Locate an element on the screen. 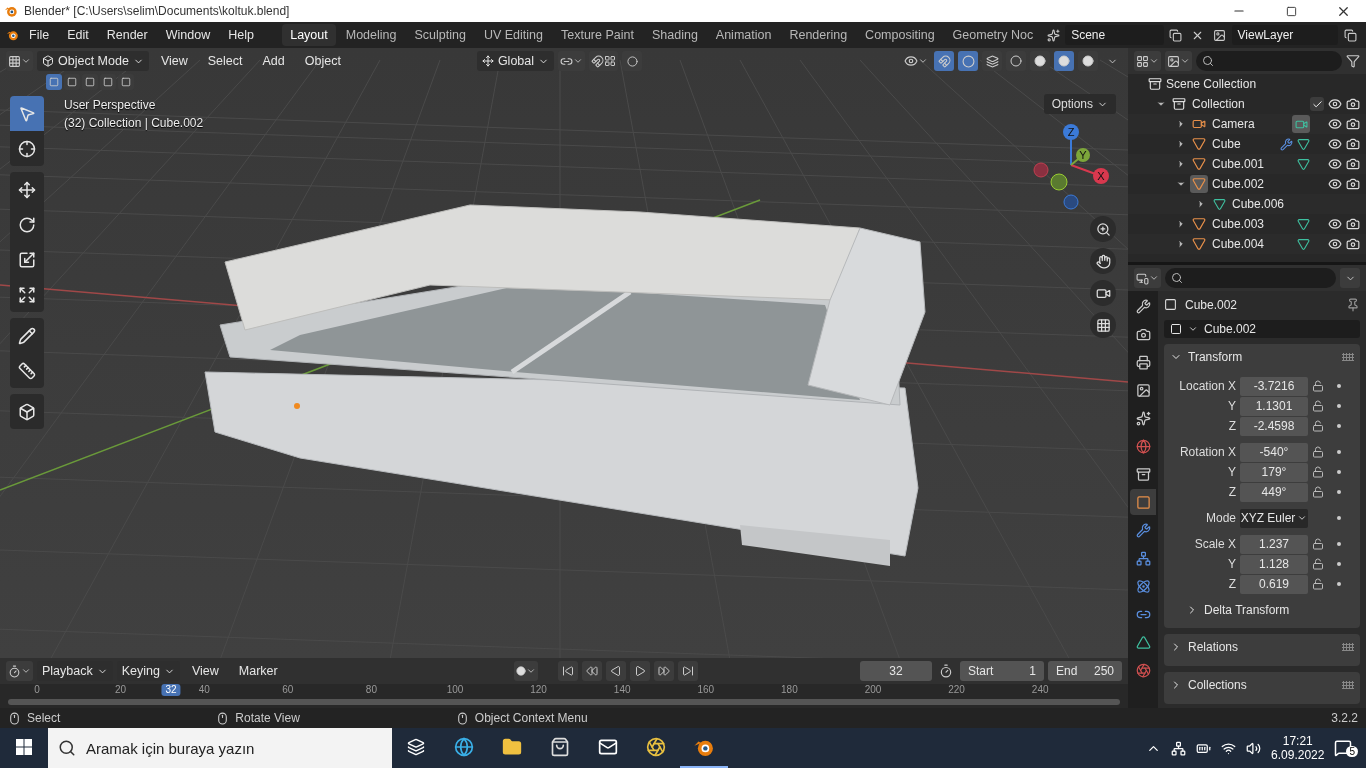  workspace-tab: Shading is located at coordinates (674, 35).